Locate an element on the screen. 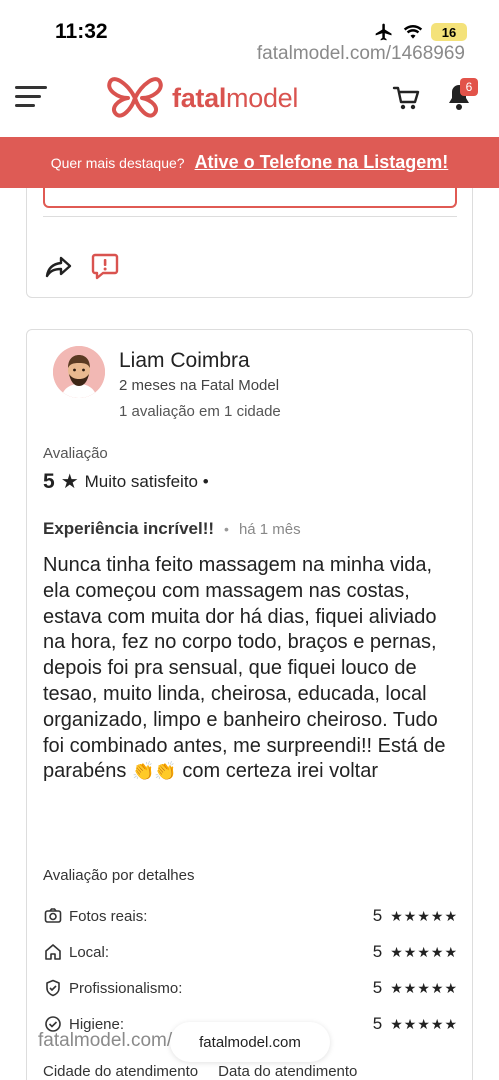  avatar is located at coordinates (79, 372).